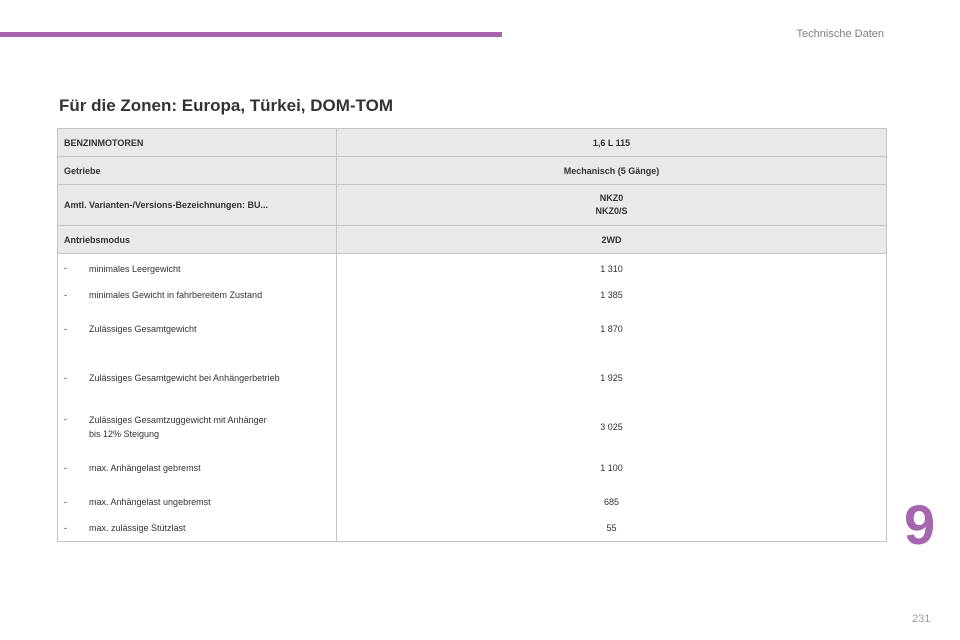  What do you see at coordinates (197, 170) in the screenshot?
I see `header-label: Getriebe` at bounding box center [197, 170].